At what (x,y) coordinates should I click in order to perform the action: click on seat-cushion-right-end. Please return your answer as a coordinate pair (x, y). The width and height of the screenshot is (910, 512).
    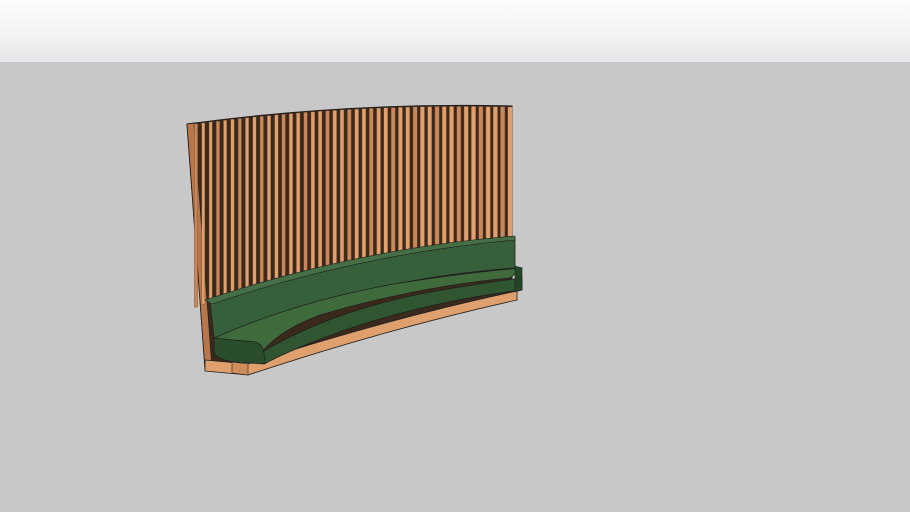
    Looking at the image, I should click on (518, 279).